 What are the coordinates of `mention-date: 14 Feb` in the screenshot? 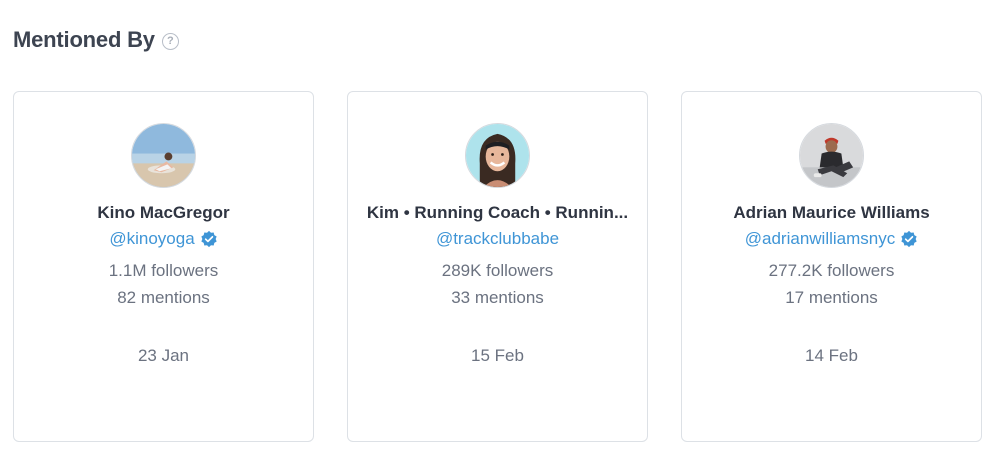 It's located at (831, 355).